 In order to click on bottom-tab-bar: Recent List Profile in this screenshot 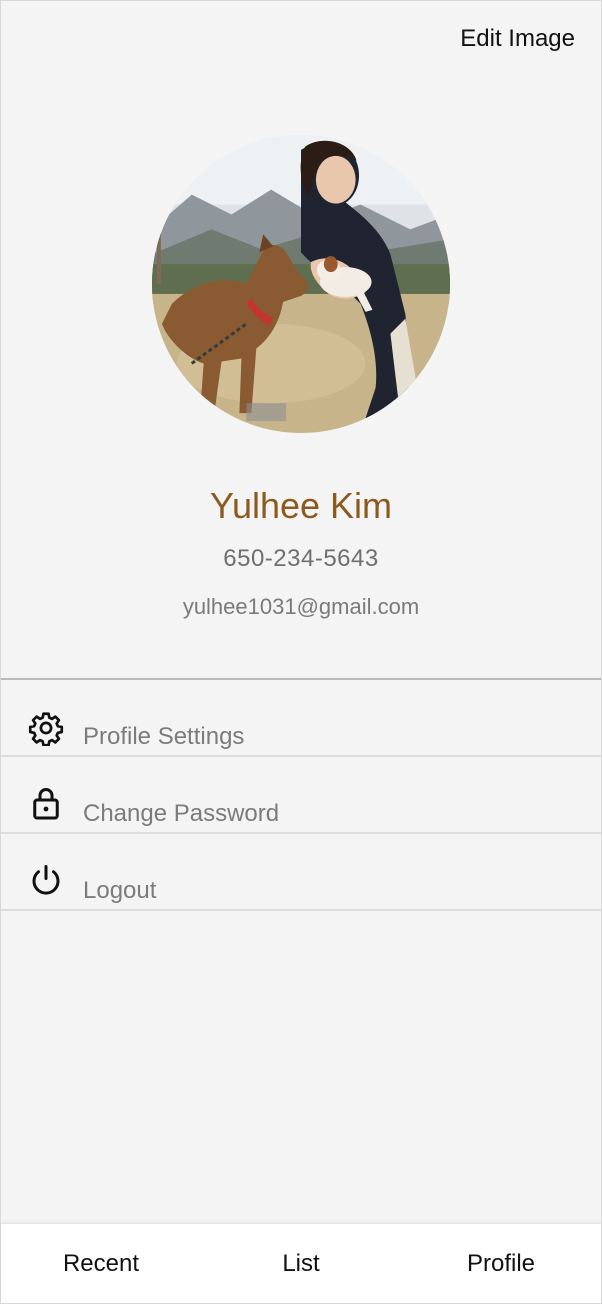, I will do `click(301, 1263)`.